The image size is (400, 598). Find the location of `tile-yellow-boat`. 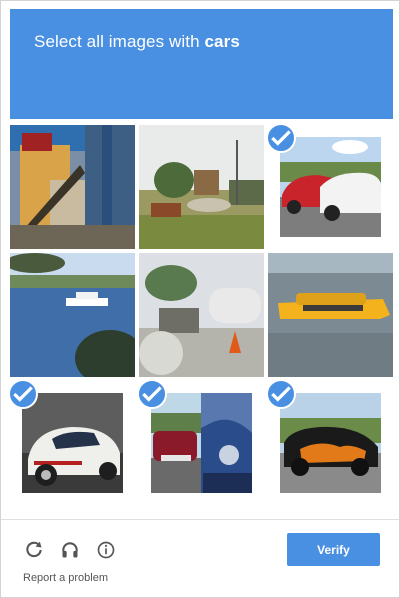

tile-yellow-boat is located at coordinates (330, 315).